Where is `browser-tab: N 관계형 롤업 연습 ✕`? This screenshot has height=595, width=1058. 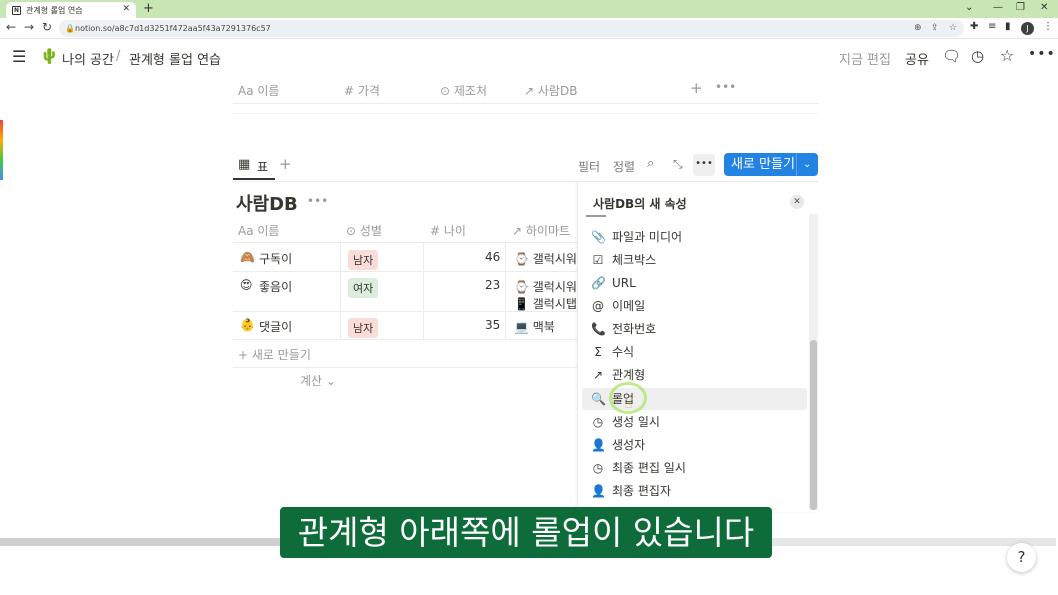
browser-tab: N 관계형 롤업 연습 ✕ is located at coordinates (71, 10).